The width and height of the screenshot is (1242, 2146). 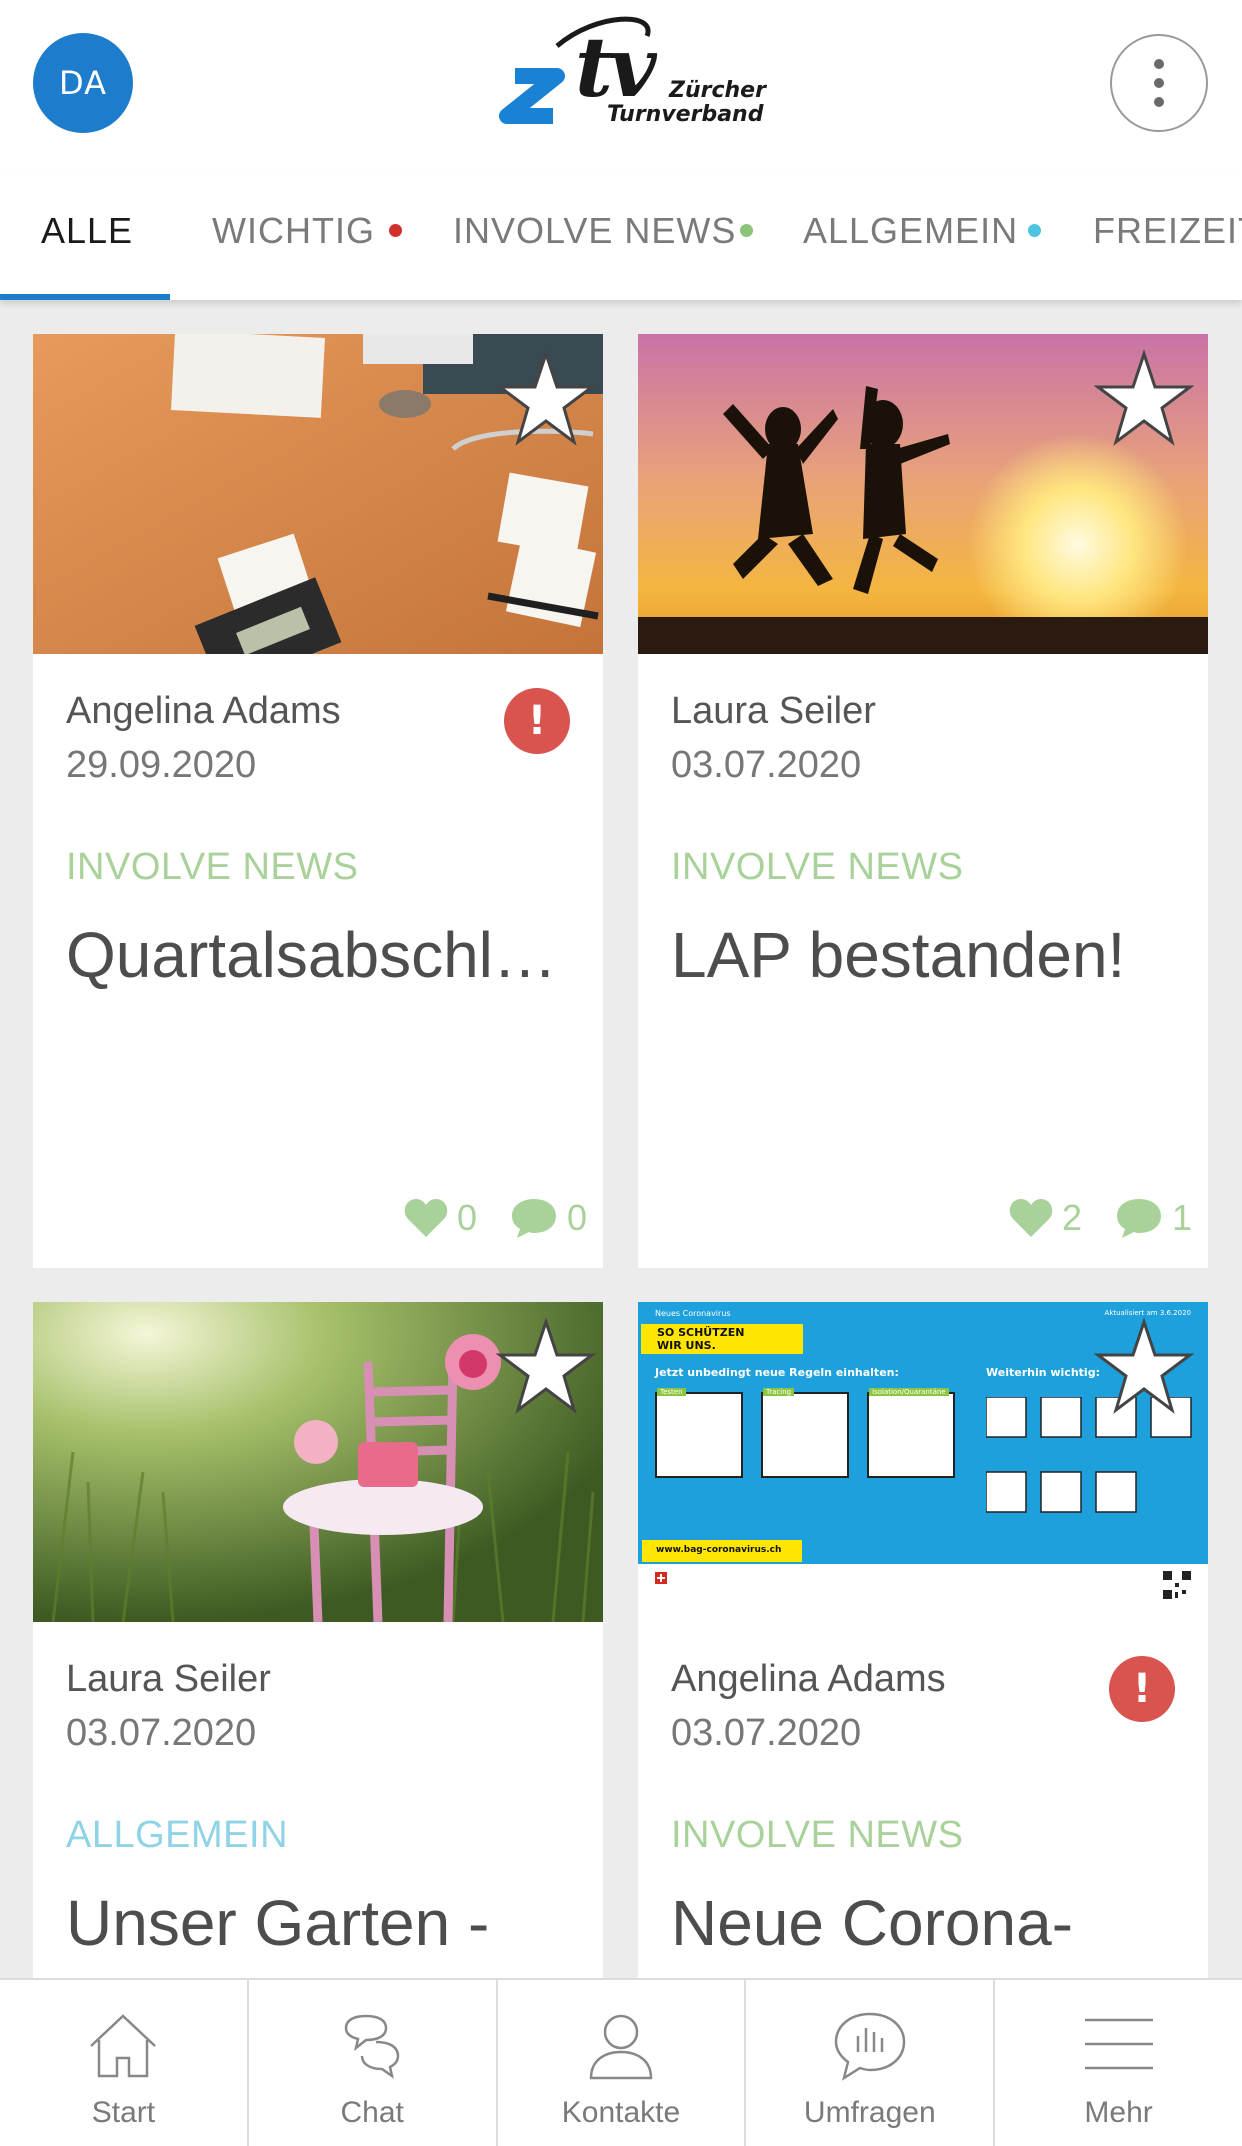 What do you see at coordinates (686, 1345) in the screenshot?
I see `poster-badge-line2: WIR UNS.` at bounding box center [686, 1345].